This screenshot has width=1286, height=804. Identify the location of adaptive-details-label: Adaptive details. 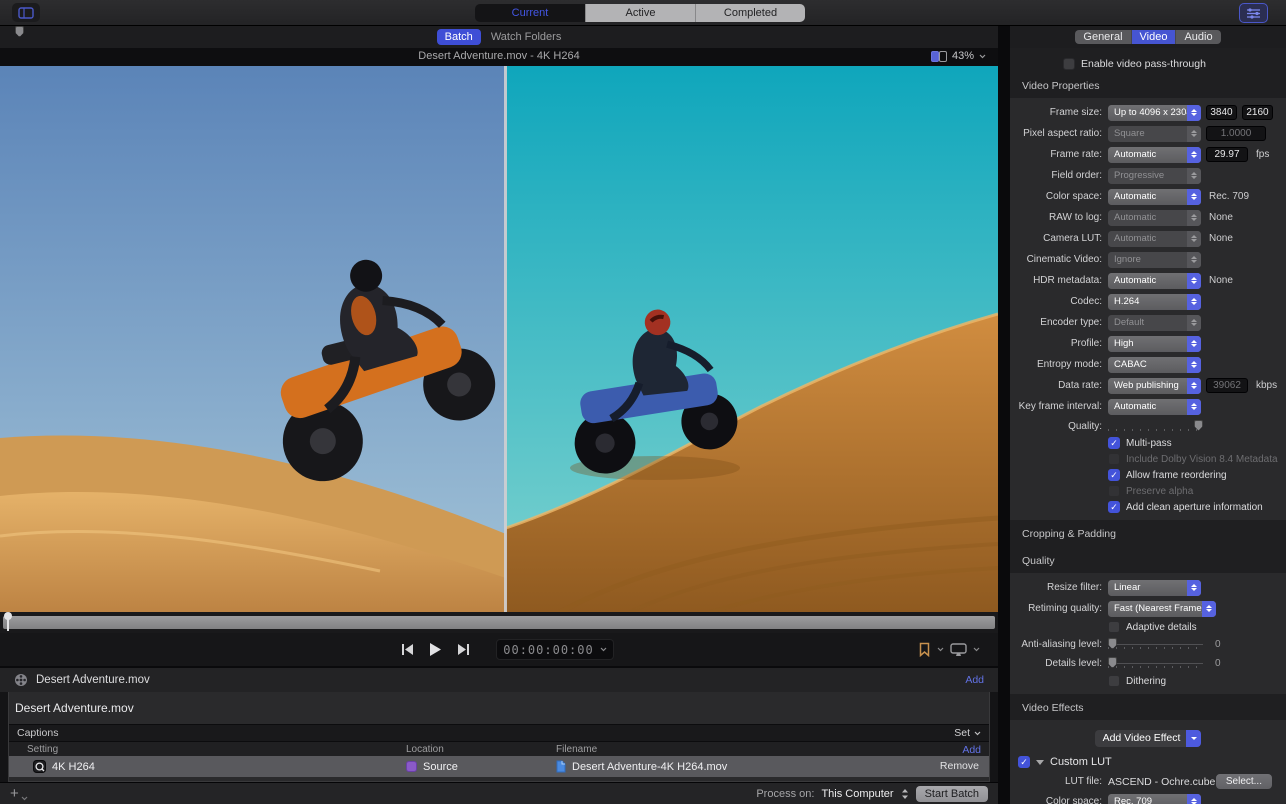
(1161, 627).